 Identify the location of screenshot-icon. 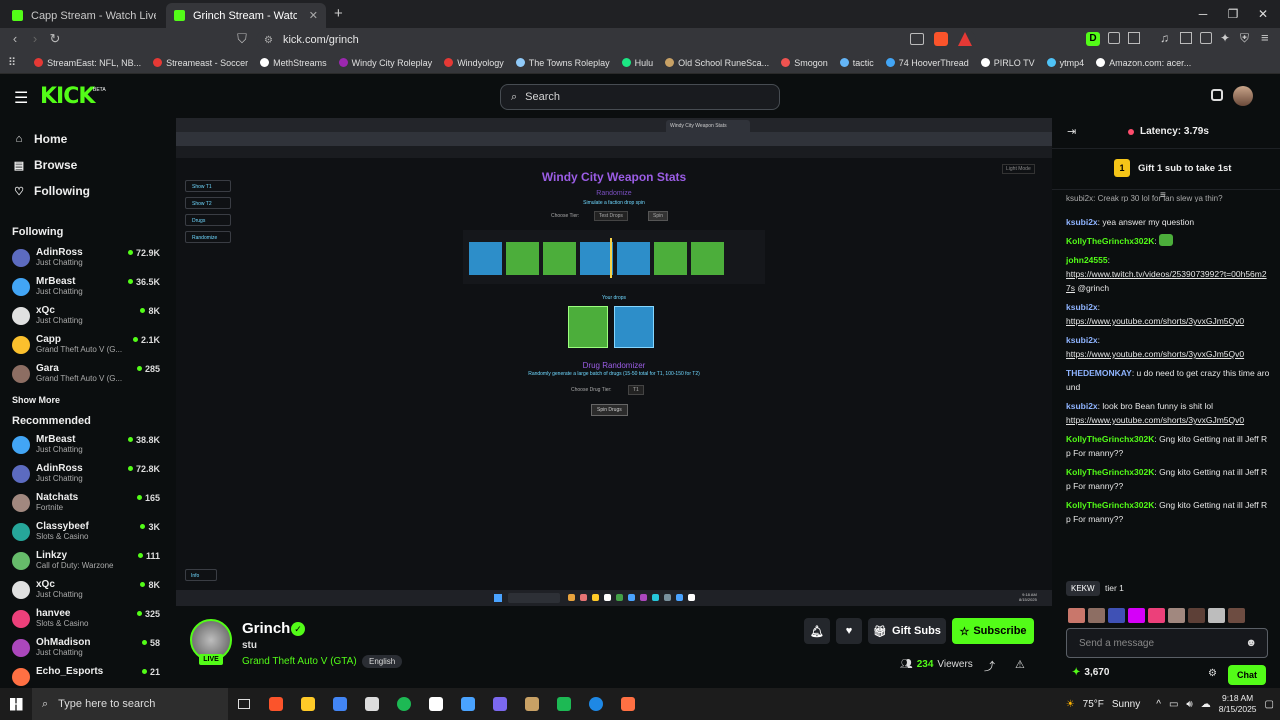
(1134, 38).